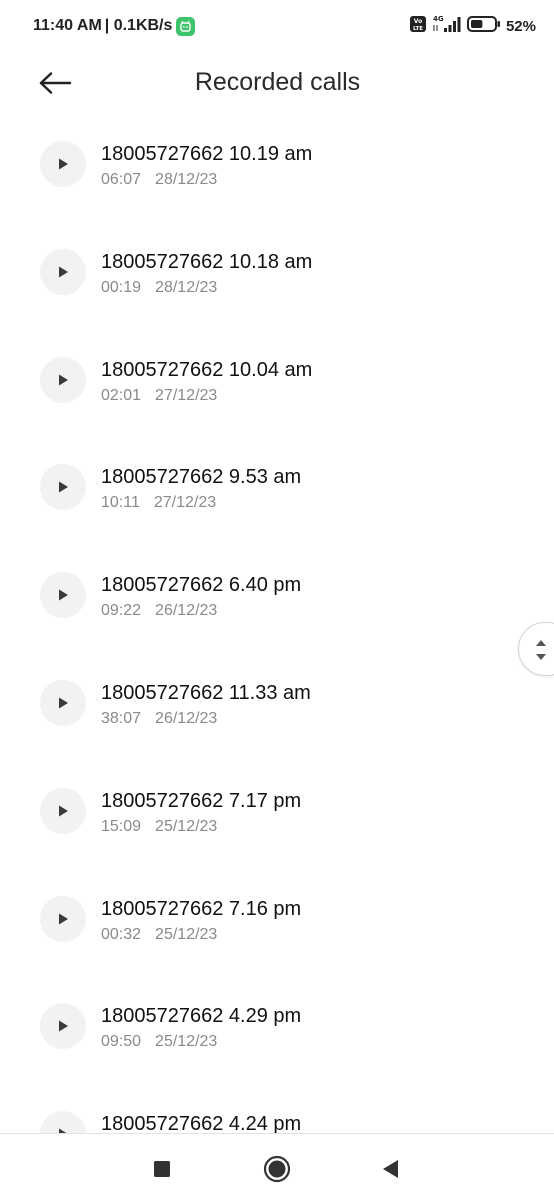  What do you see at coordinates (67, 25) in the screenshot?
I see `status-time: 11:40 AM` at bounding box center [67, 25].